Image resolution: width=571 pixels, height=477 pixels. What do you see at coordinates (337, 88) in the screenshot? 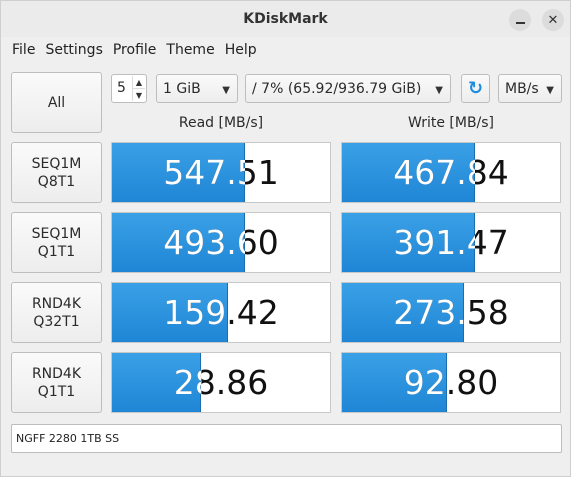
I see `drive-value: / 7% (65.92/936.79 GiB)` at bounding box center [337, 88].